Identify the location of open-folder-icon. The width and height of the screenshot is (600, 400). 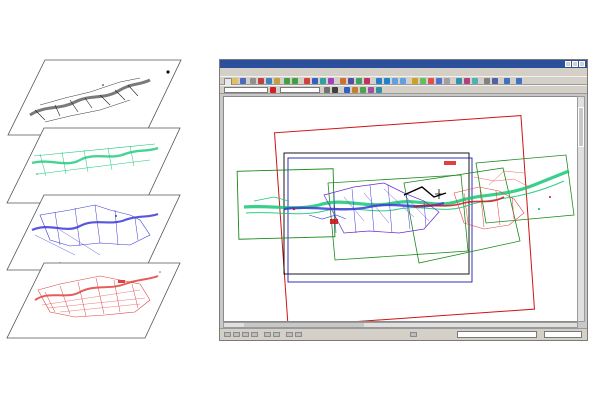
(235, 81).